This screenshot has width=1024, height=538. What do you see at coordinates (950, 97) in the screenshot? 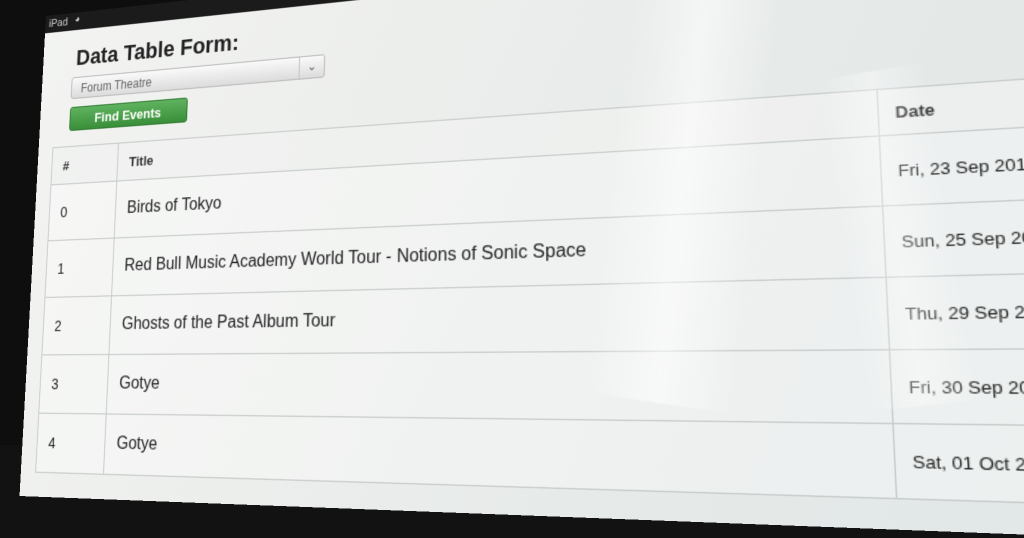
I see `header-date: Date` at bounding box center [950, 97].